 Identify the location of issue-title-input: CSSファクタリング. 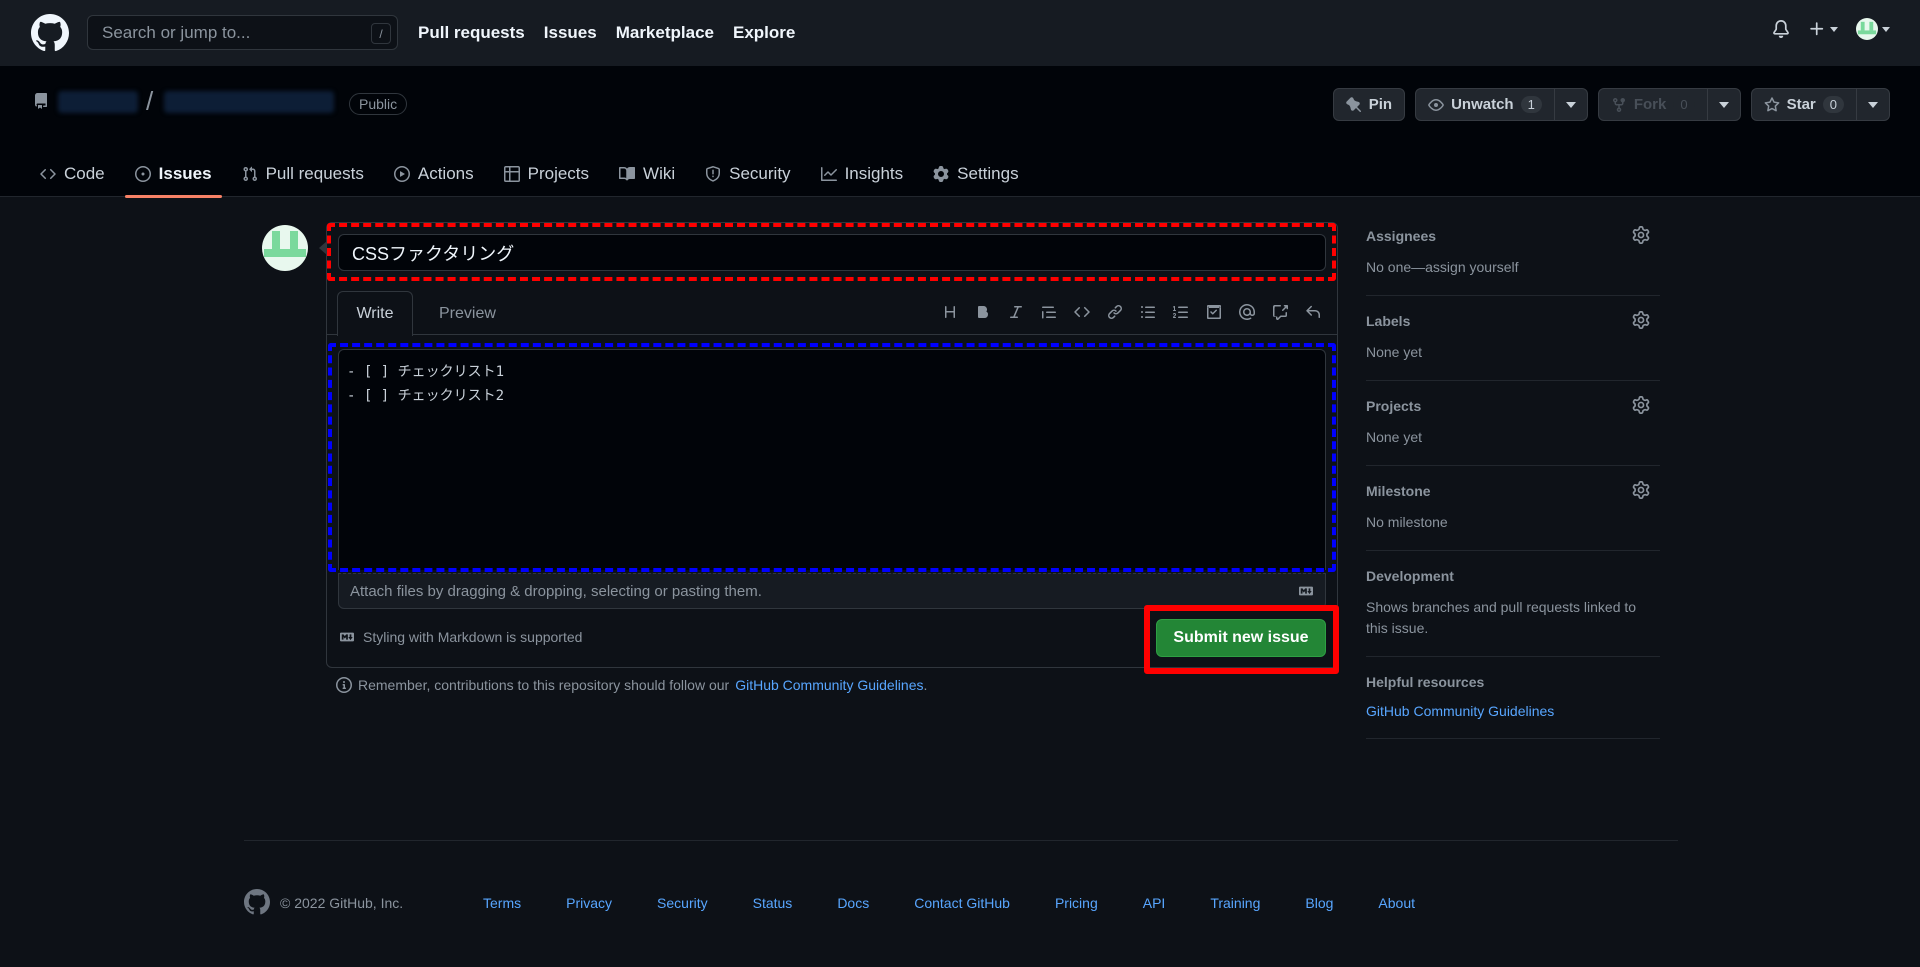
(832, 252).